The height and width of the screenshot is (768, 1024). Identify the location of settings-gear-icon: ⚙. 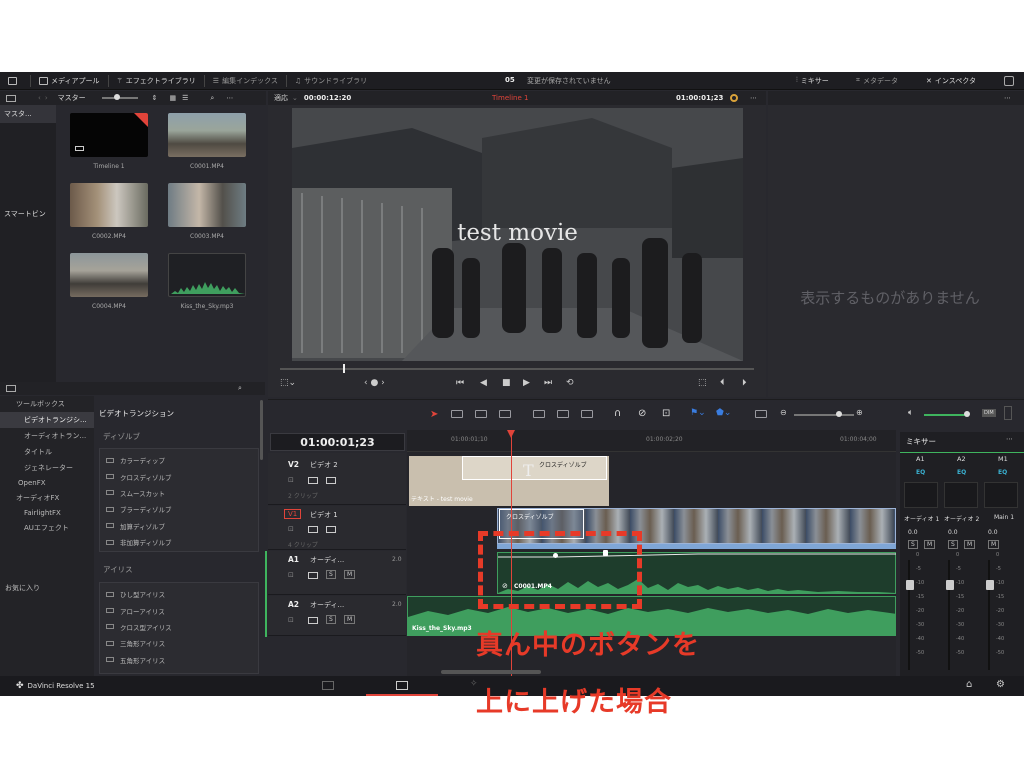
(1000, 684).